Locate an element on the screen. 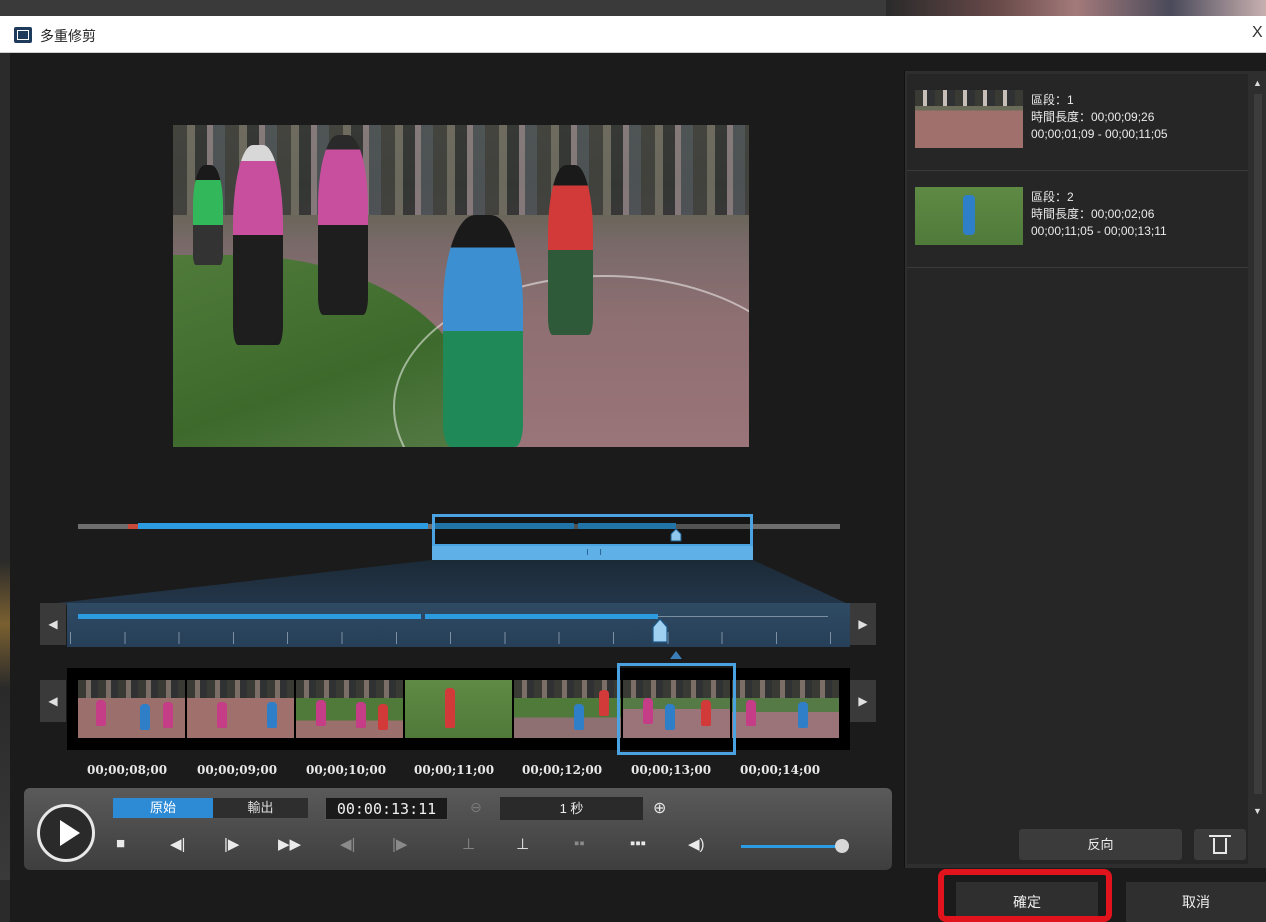 Image resolution: width=1266 pixels, height=922 pixels. prev-frame-icon: ◀| is located at coordinates (177, 844).